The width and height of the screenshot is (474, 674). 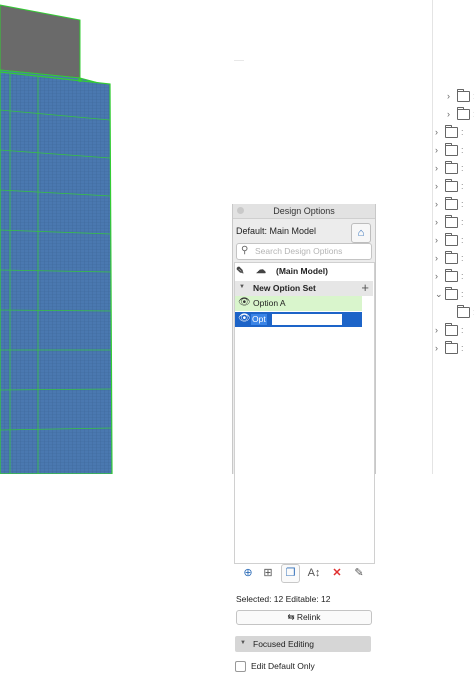 I want to click on edit-icon: ✎, so click(x=359, y=573).